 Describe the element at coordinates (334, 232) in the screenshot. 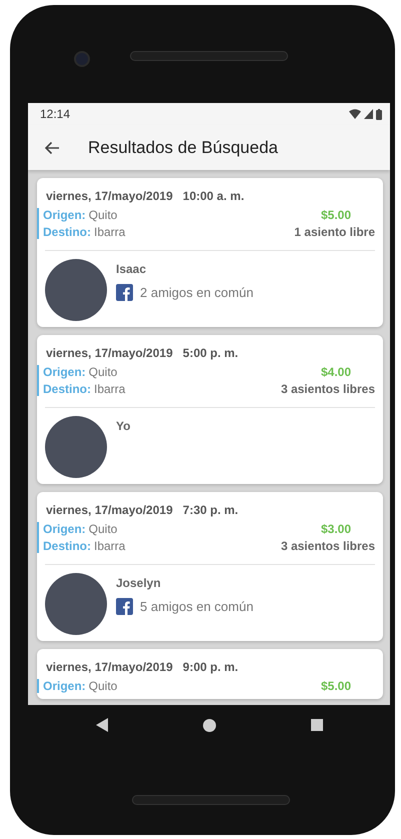

I see `free-seats: 1 asiento libre` at that location.